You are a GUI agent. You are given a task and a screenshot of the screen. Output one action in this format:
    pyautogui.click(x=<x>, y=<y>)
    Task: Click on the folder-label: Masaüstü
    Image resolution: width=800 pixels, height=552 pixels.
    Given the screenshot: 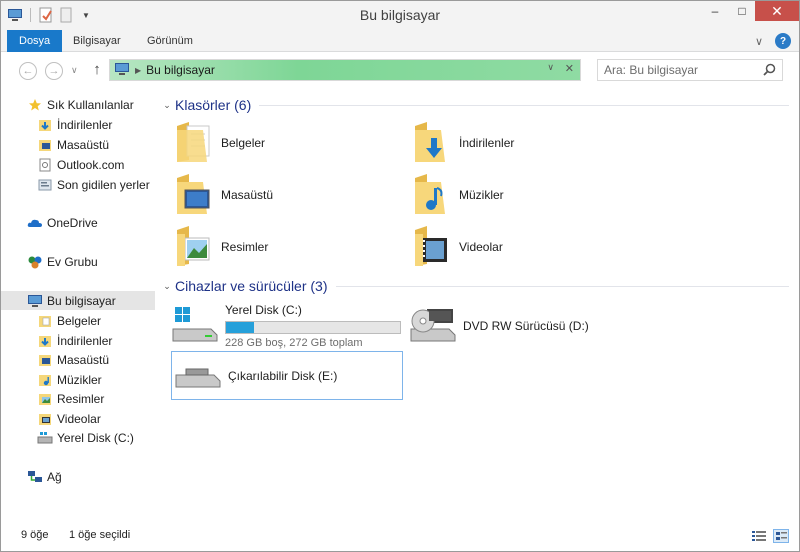 What is the action you would take?
    pyautogui.click(x=247, y=195)
    